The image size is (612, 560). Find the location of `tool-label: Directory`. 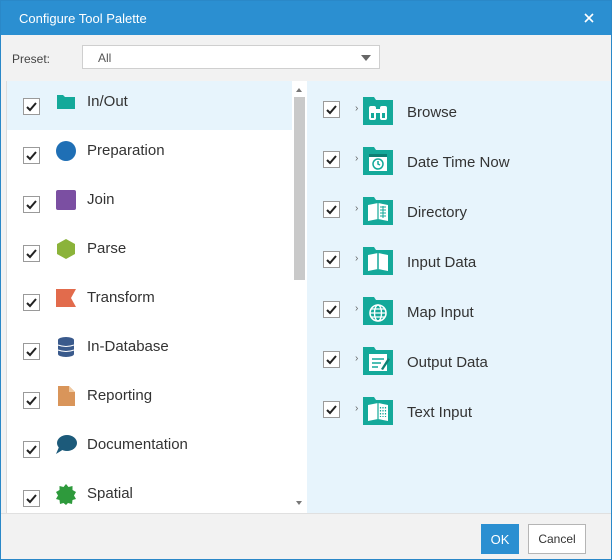

tool-label: Directory is located at coordinates (437, 212).